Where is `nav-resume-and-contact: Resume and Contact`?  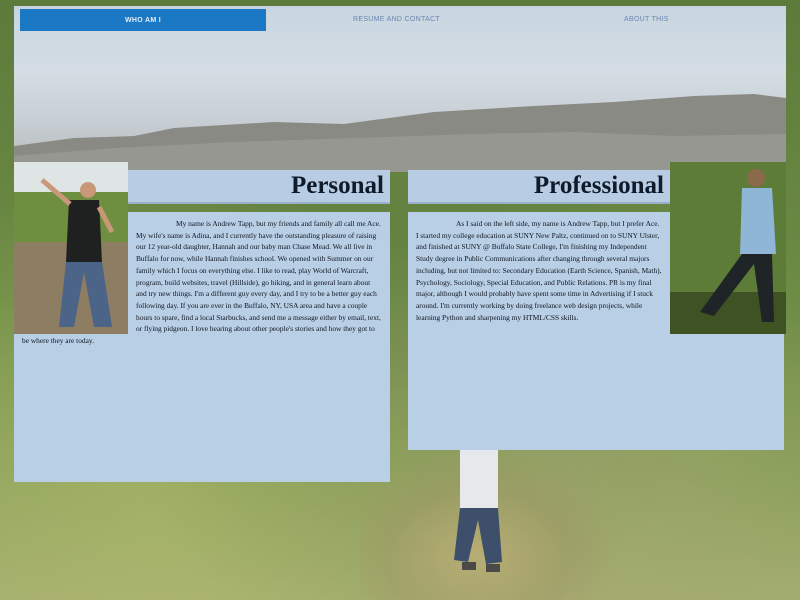
nav-resume-and-contact: Resume and Contact is located at coordinates (396, 19).